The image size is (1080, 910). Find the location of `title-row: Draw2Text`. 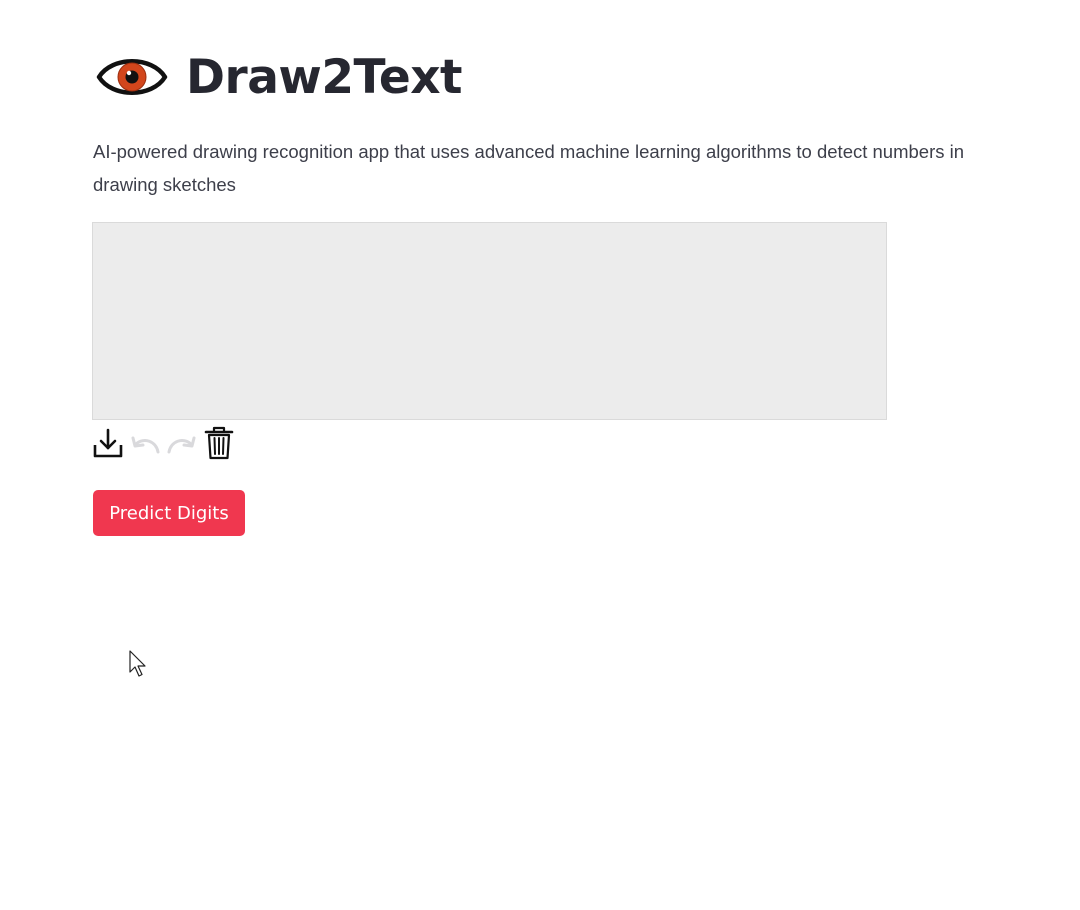

title-row: Draw2Text is located at coordinates (279, 77).